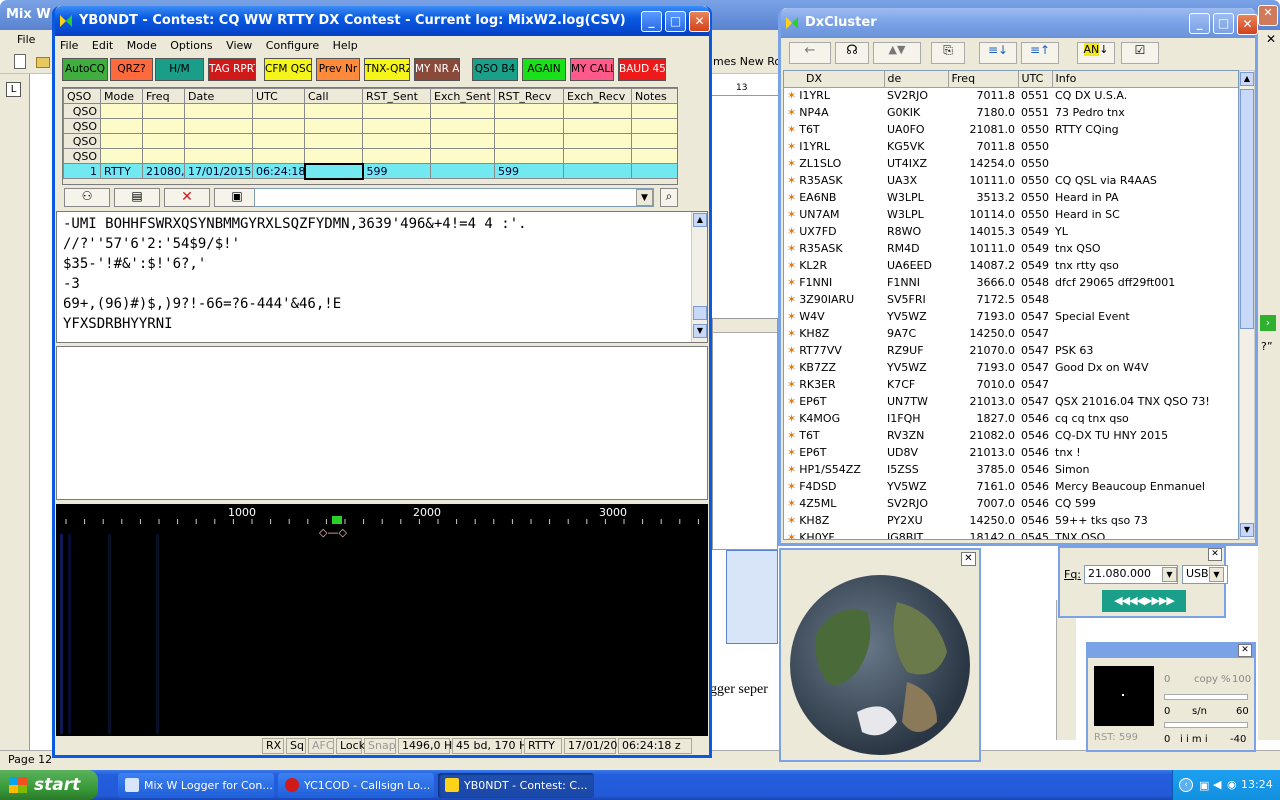 This screenshot has height=800, width=1280. I want to click on status-field: 1496,0 Hz, so click(428, 746).